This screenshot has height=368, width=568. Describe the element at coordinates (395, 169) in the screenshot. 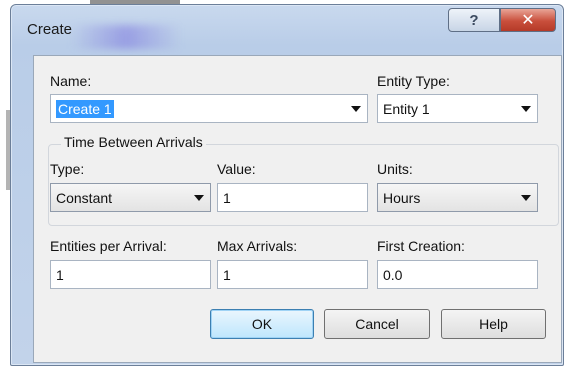

I see `units-label: Units:` at that location.